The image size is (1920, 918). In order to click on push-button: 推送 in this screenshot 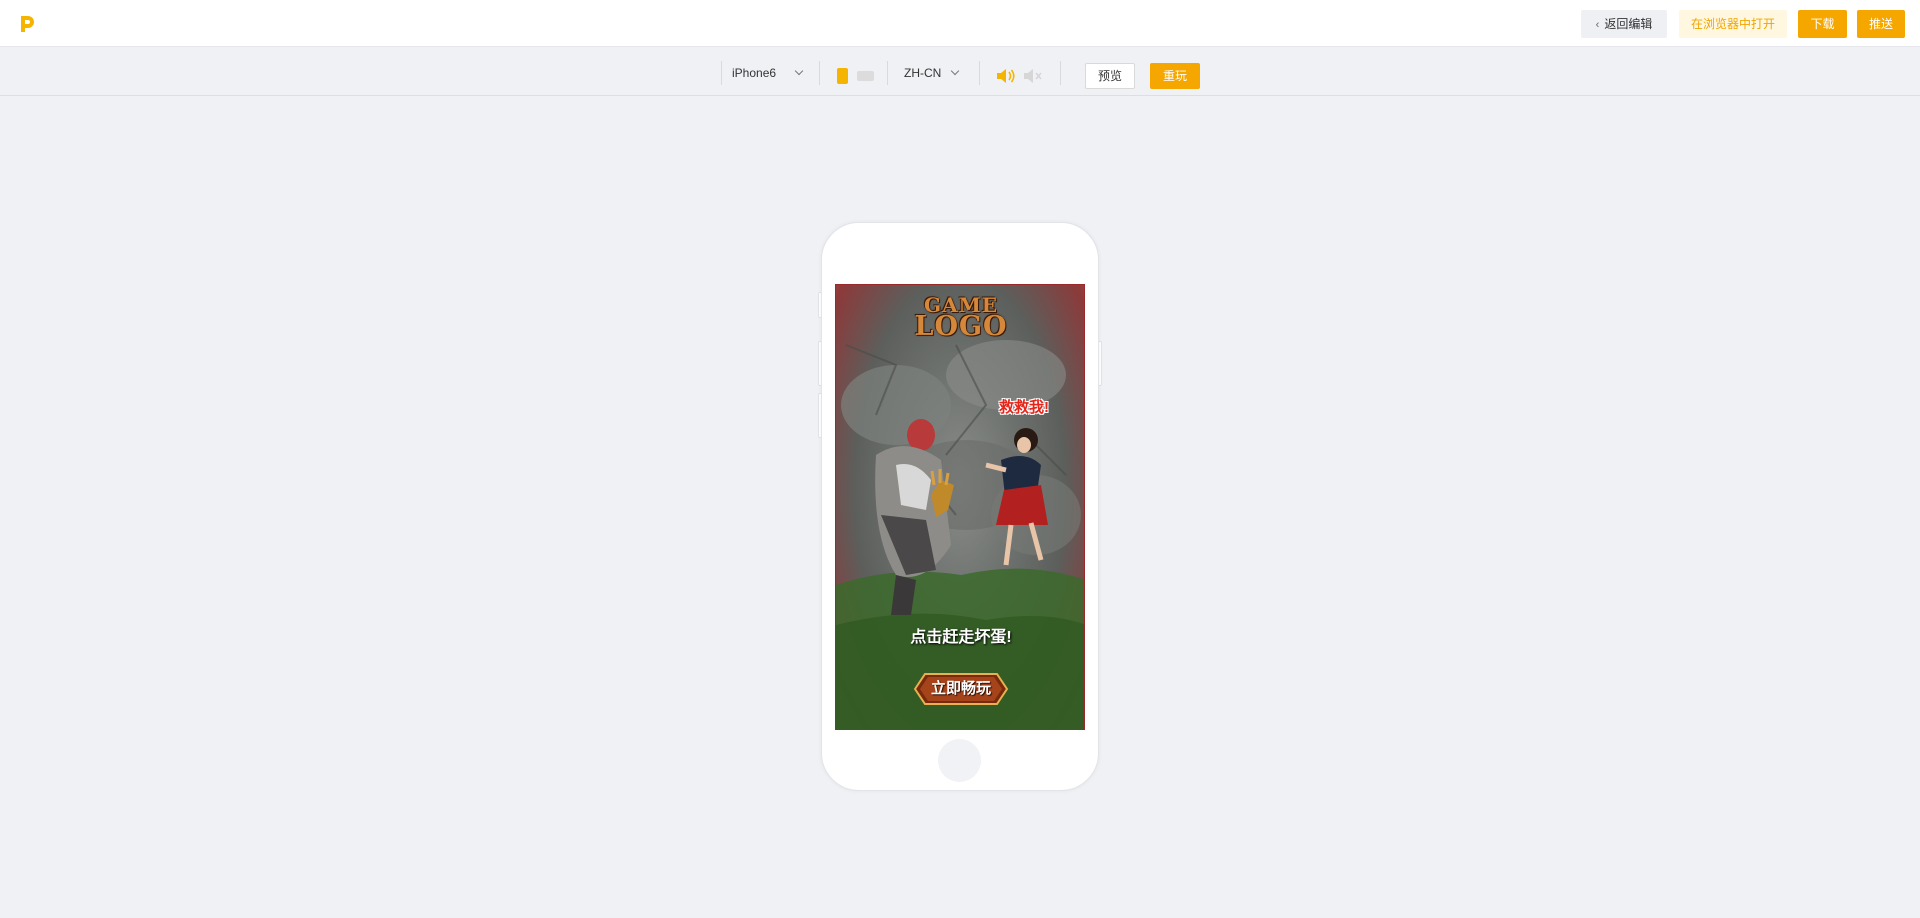, I will do `click(1881, 24)`.